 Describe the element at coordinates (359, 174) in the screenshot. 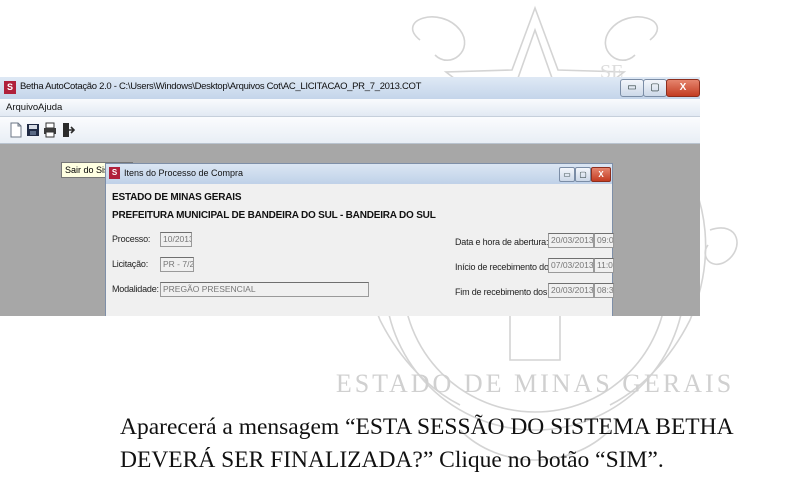

I see `dialog-titlebar: S Itens do Processo de Compra ▭ ▢ X` at that location.